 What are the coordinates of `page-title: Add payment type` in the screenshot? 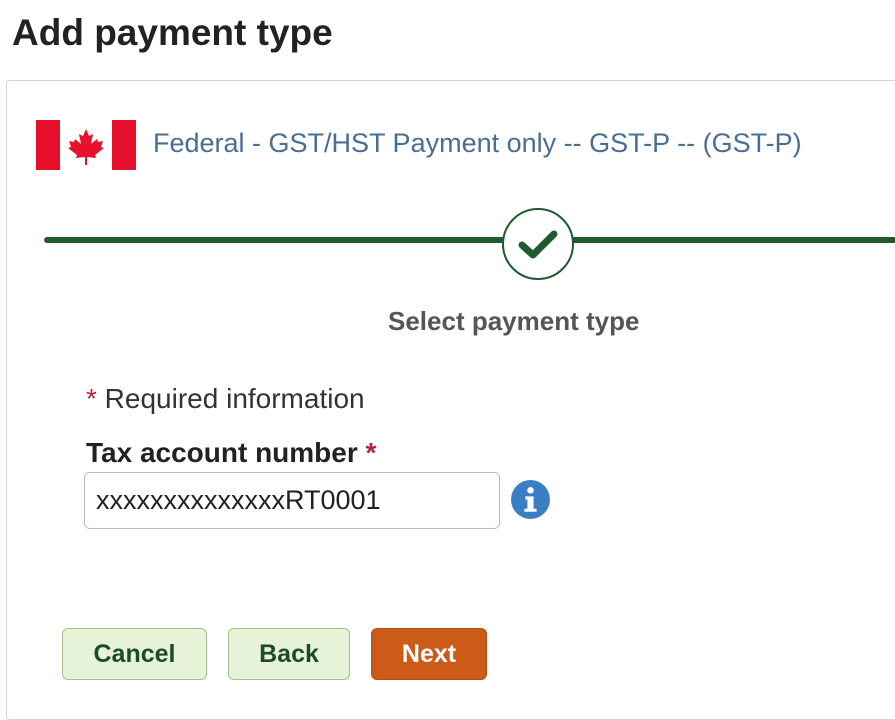 It's located at (172, 32).